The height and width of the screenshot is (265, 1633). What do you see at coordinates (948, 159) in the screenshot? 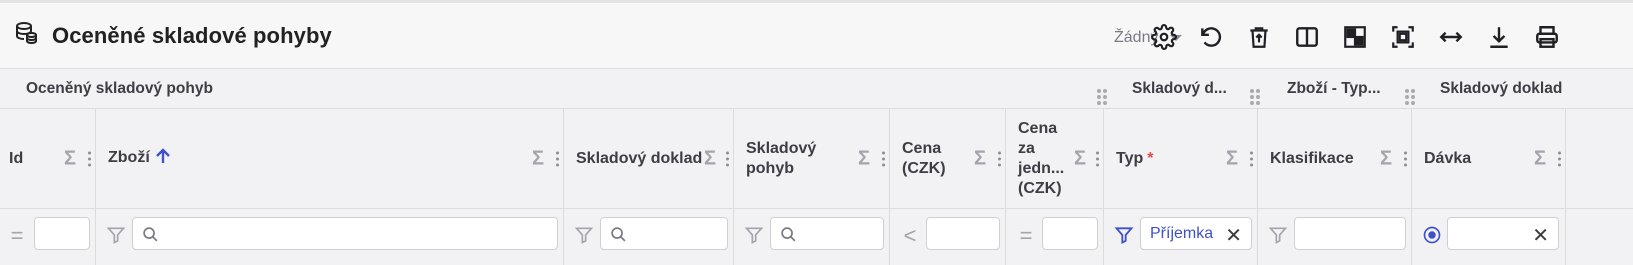
I see `column-header-cena: Cena (CZK) Σ` at bounding box center [948, 159].